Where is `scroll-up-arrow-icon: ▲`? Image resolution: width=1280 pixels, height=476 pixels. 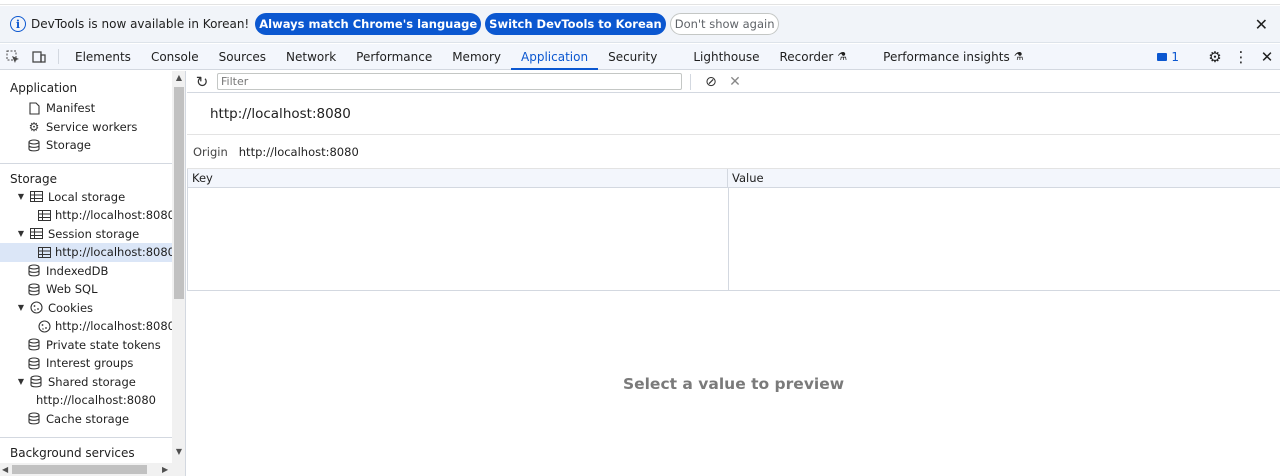 scroll-up-arrow-icon: ▲ is located at coordinates (178, 77).